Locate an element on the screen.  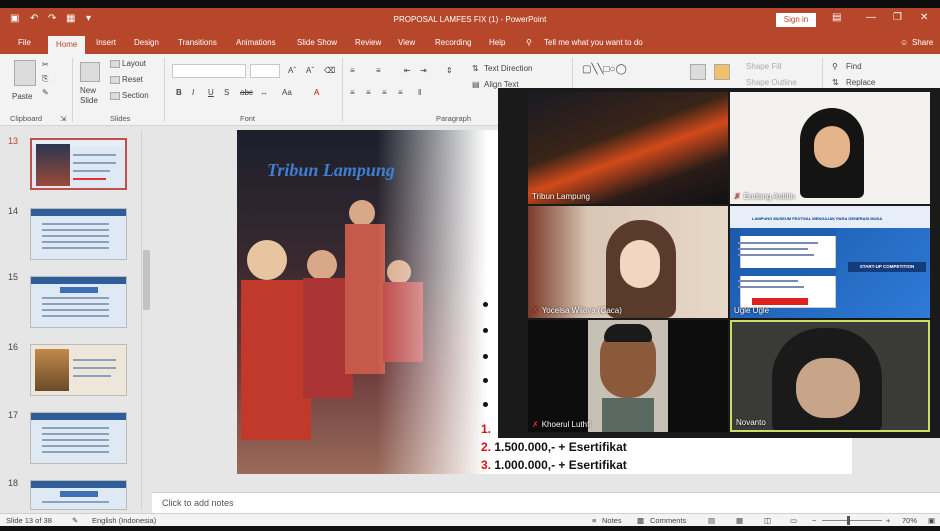
strikethrough-icon: abc is located at coordinates (246, 92).